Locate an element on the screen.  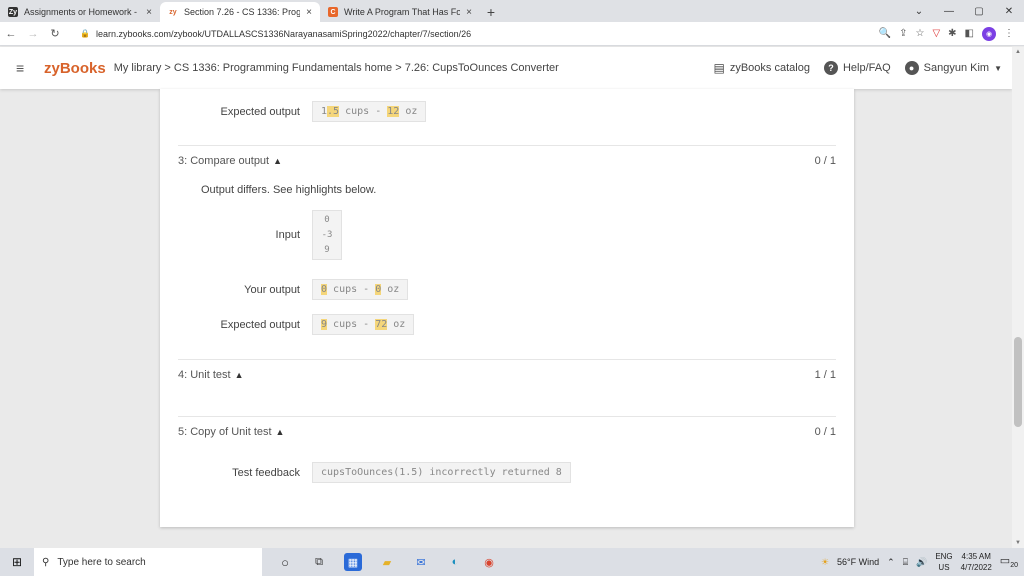
volume-icon: 🔊 is located at coordinates (921, 562).